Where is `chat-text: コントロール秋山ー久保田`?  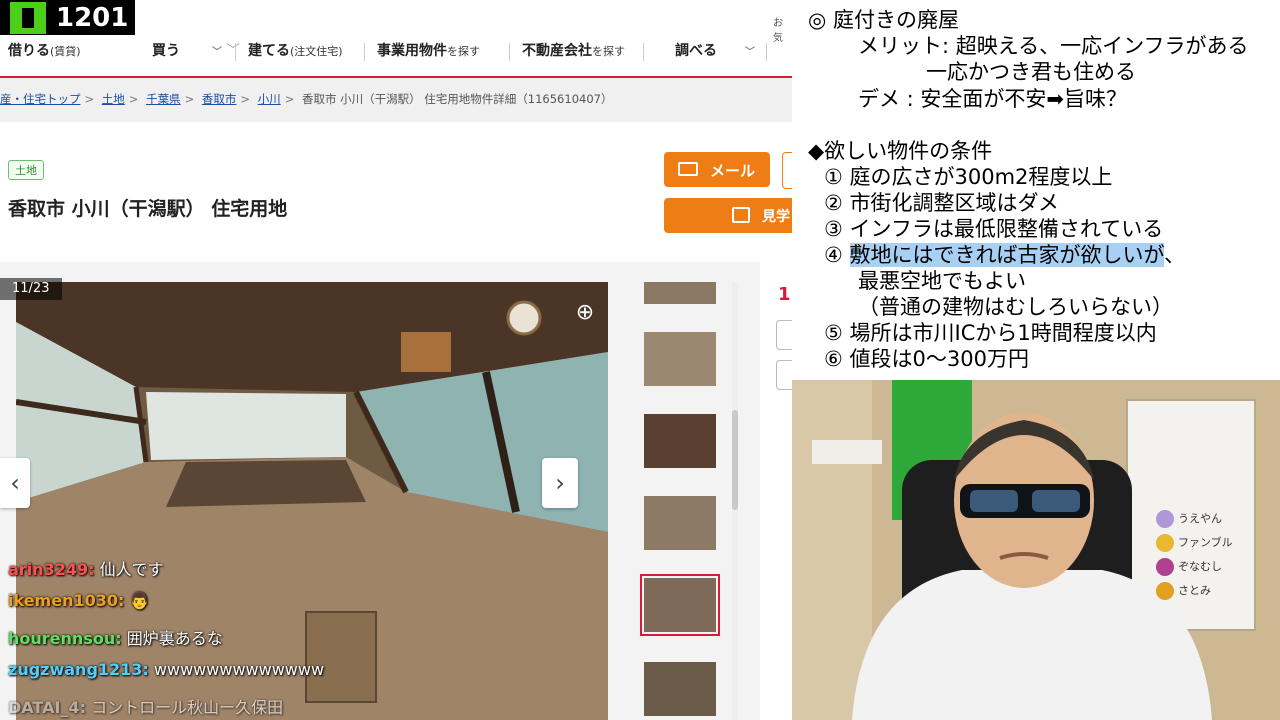 chat-text: コントロール秋山ー久保田 is located at coordinates (187, 707).